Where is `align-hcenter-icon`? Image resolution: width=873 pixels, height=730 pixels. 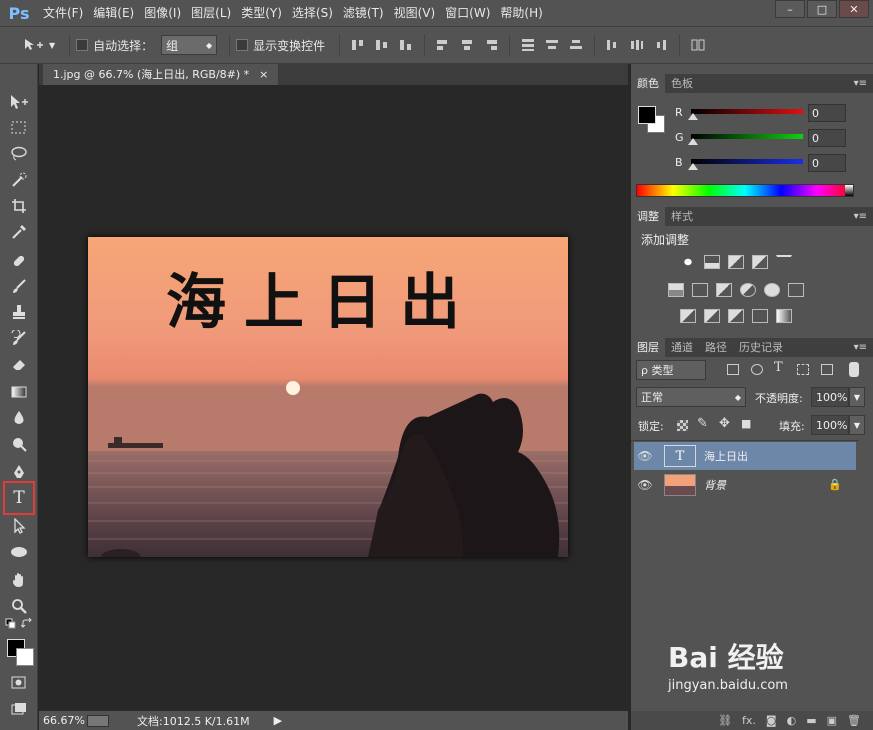 align-hcenter-icon is located at coordinates (467, 45).